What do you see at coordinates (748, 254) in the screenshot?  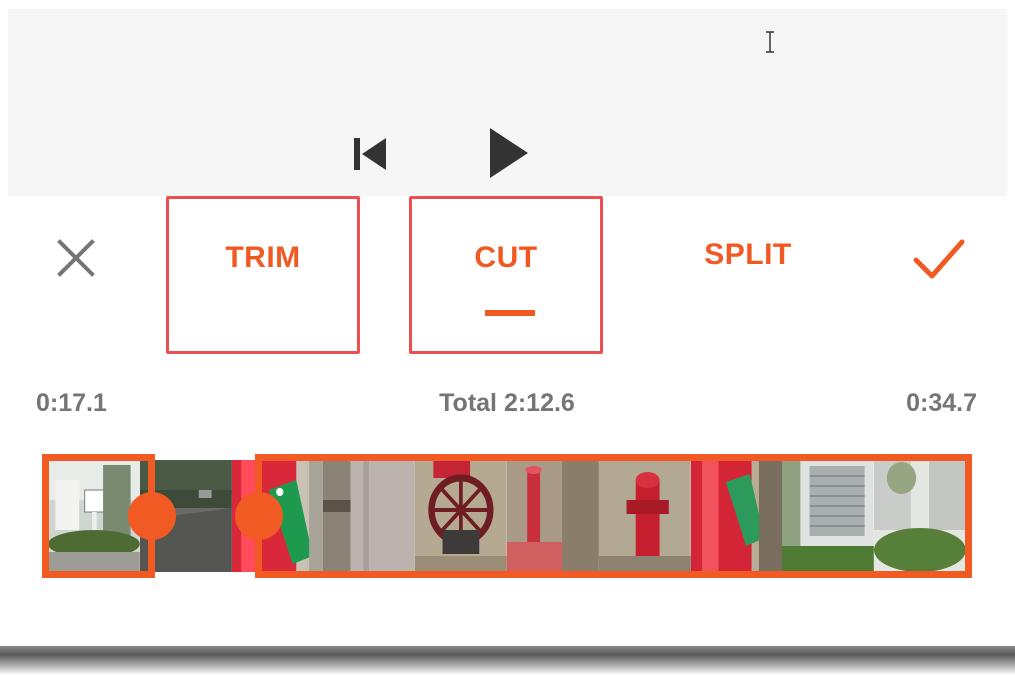 I see `tab-split-label: SPLIT` at bounding box center [748, 254].